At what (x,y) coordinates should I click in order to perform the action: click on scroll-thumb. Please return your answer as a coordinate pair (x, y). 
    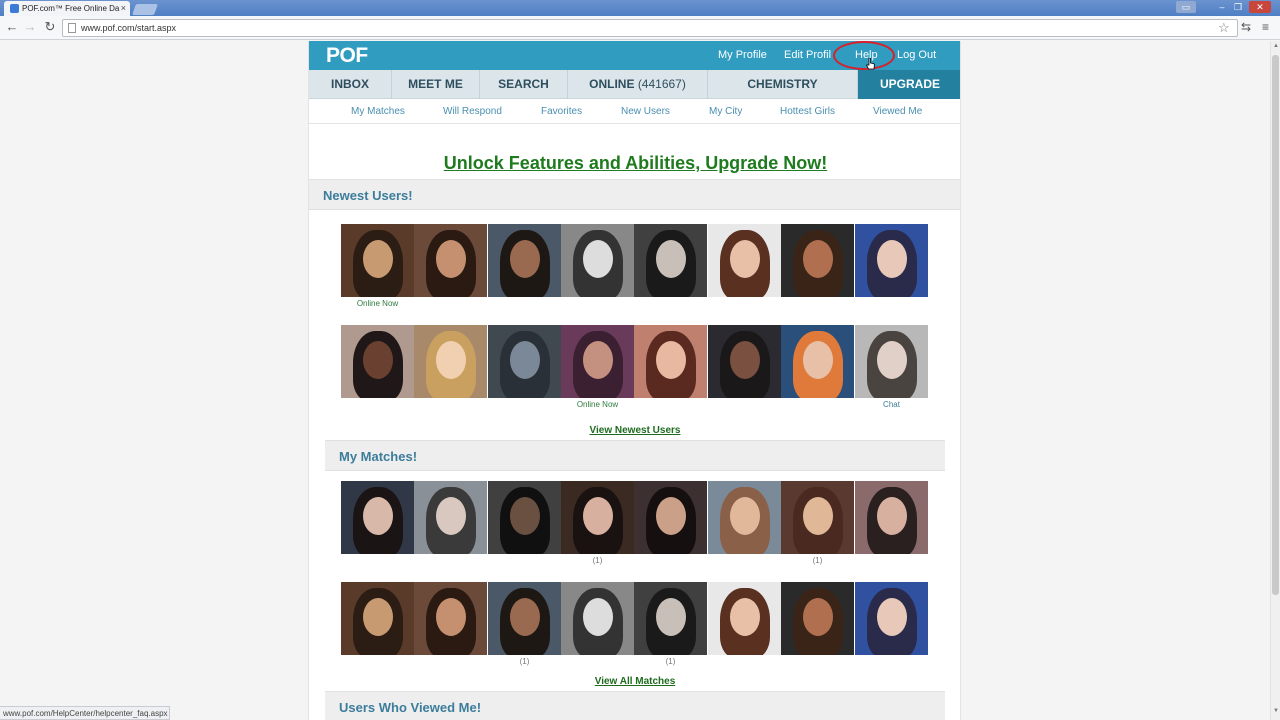
    Looking at the image, I should click on (1275, 325).